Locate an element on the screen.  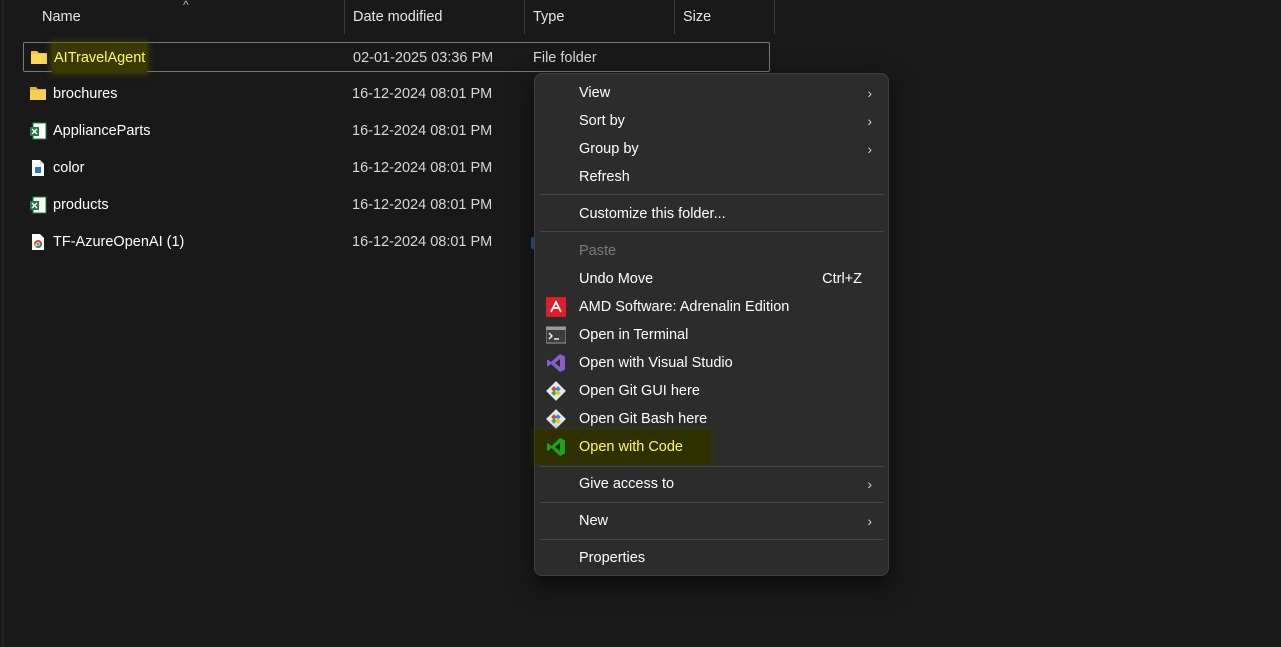
menu-item-label: Open in Terminal is located at coordinates (634, 335).